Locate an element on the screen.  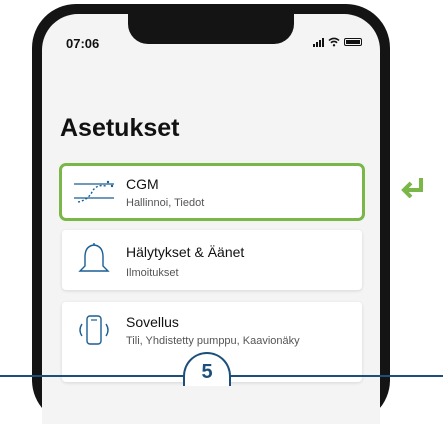
menu-item-title: CGM is located at coordinates (142, 184).